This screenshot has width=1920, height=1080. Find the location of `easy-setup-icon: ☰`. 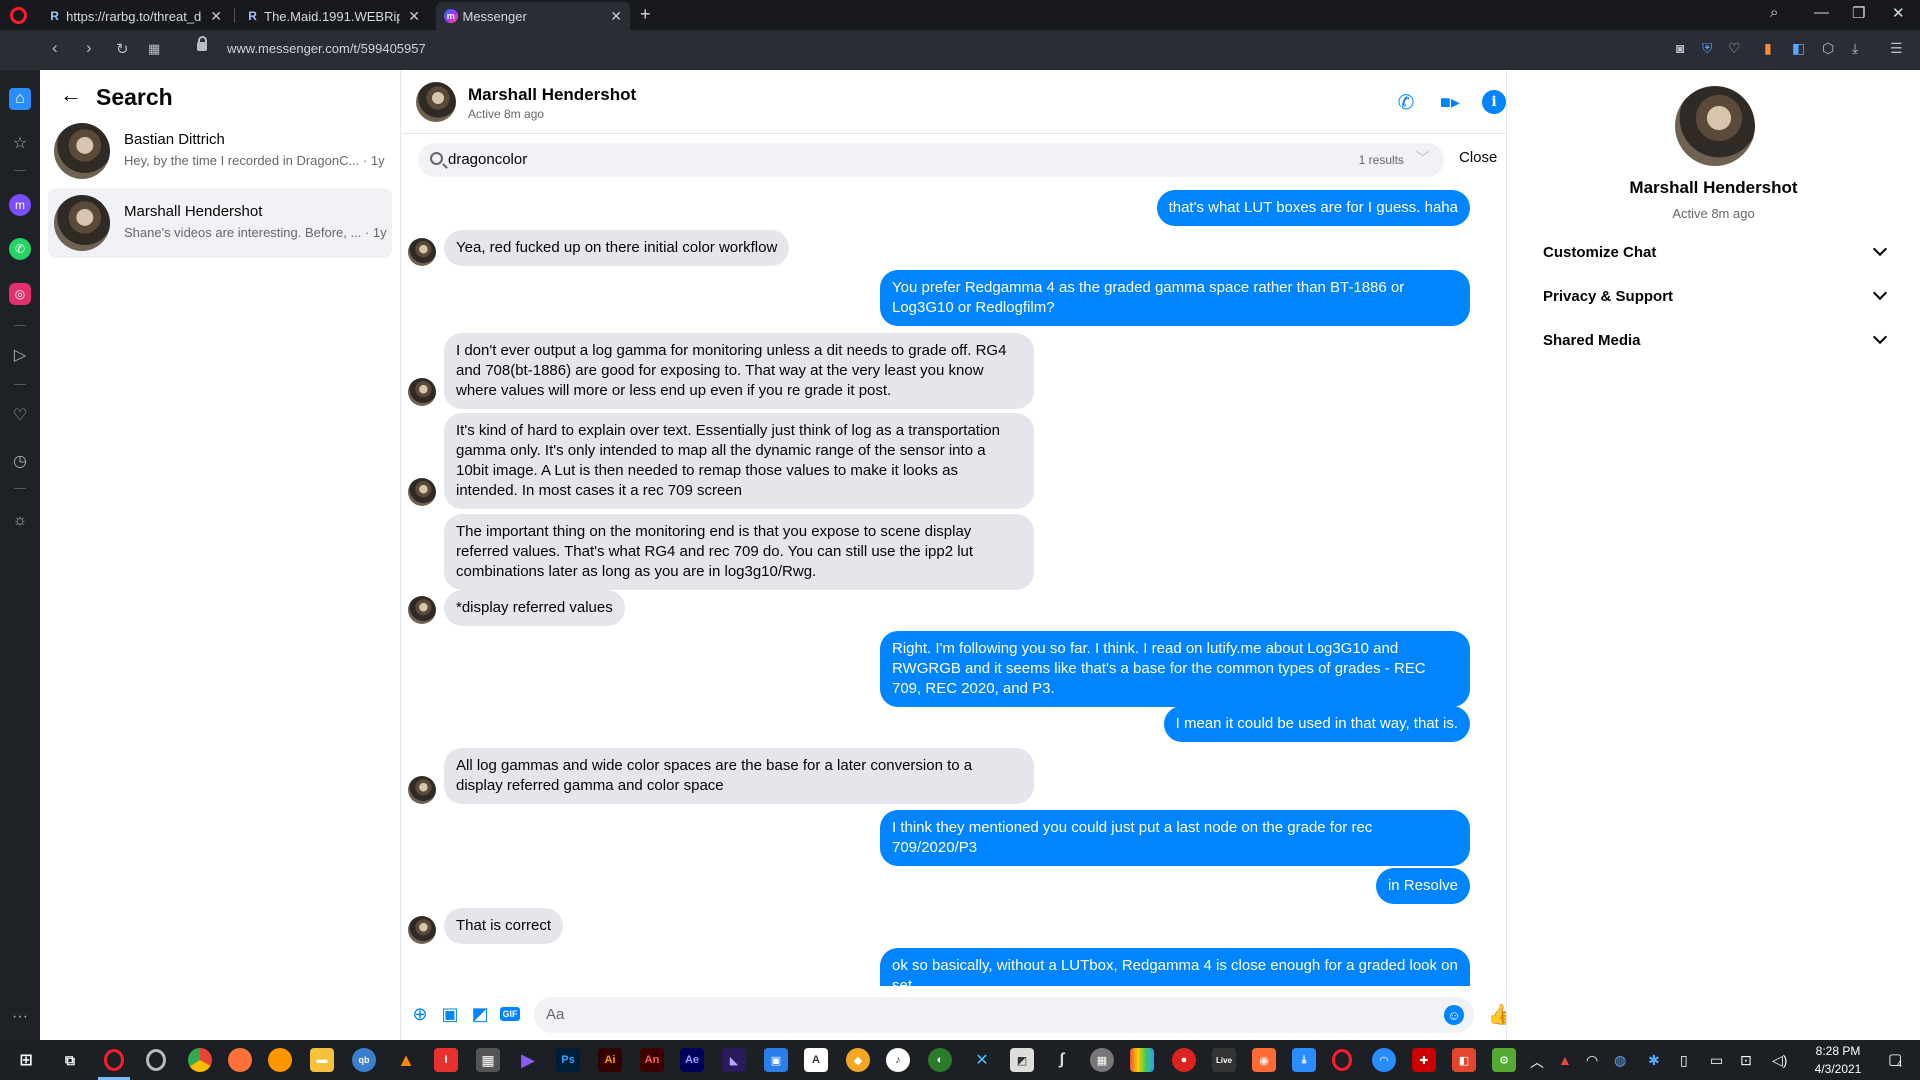

easy-setup-icon: ☰ is located at coordinates (1896, 48).